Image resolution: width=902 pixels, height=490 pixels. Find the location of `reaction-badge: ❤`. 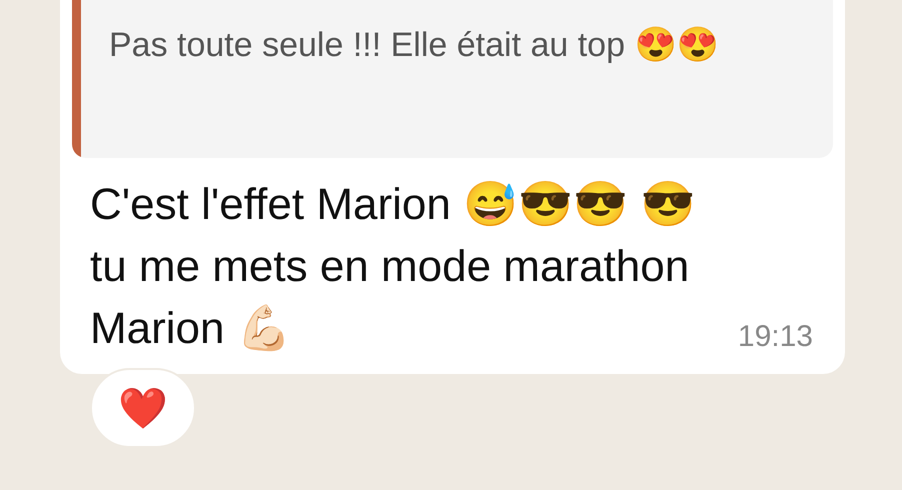

reaction-badge: ❤ is located at coordinates (143, 408).